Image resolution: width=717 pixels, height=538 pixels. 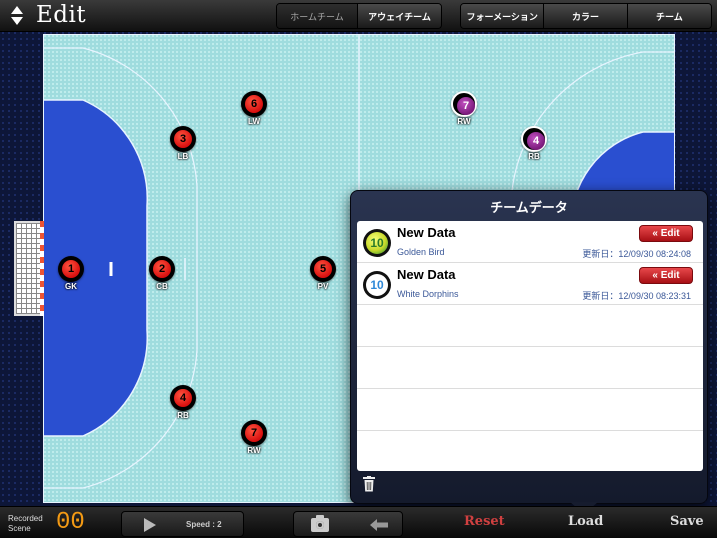 What do you see at coordinates (421, 252) in the screenshot?
I see `team-name: Golden Bird` at bounding box center [421, 252].